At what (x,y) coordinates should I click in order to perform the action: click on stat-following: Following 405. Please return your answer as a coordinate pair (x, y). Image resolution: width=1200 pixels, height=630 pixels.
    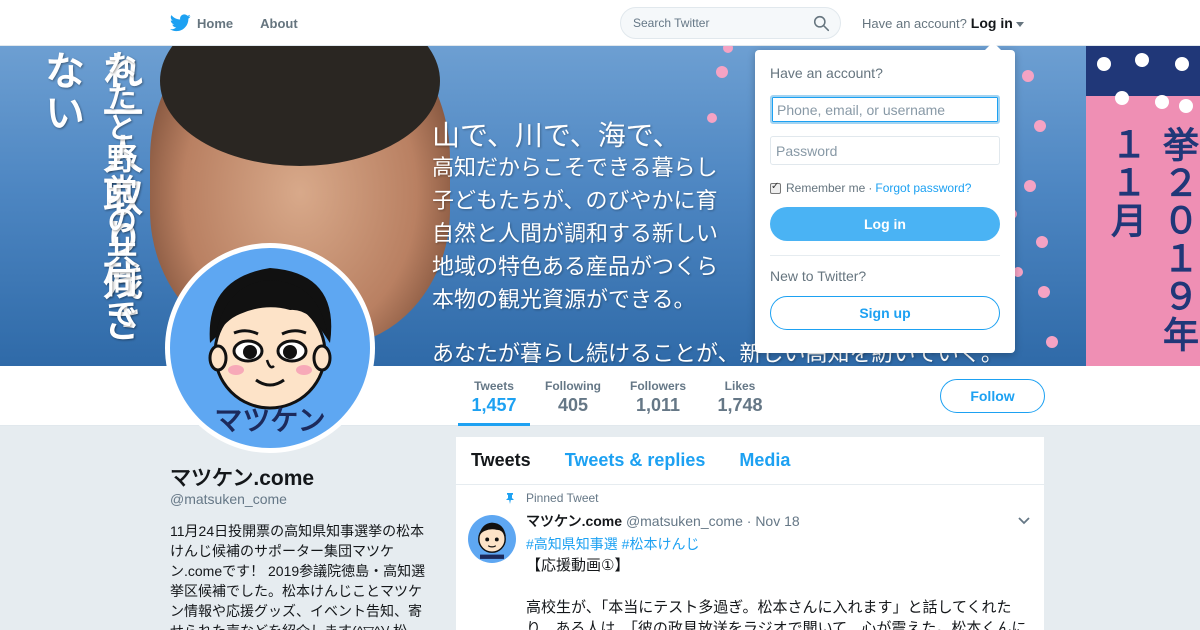
    Looking at the image, I should click on (573, 396).